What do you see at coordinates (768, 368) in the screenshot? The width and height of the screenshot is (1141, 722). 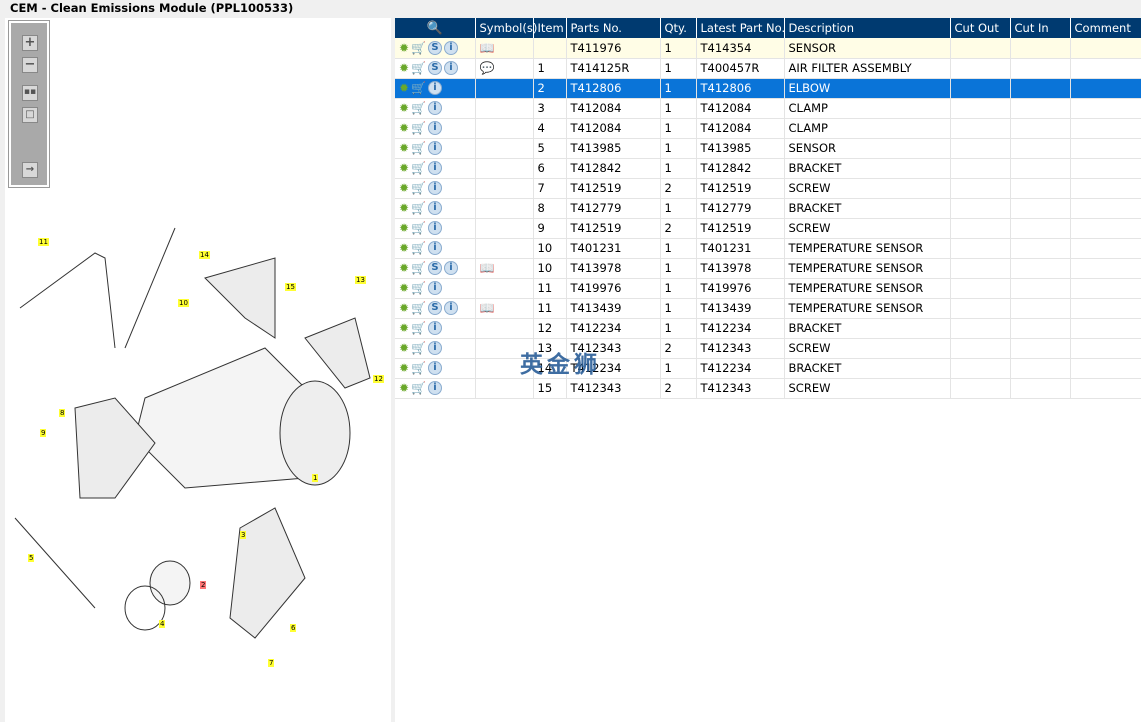 I see `table-row: ✹ 🛒 i 14 T412234 1 T412234 BRACKET` at bounding box center [768, 368].